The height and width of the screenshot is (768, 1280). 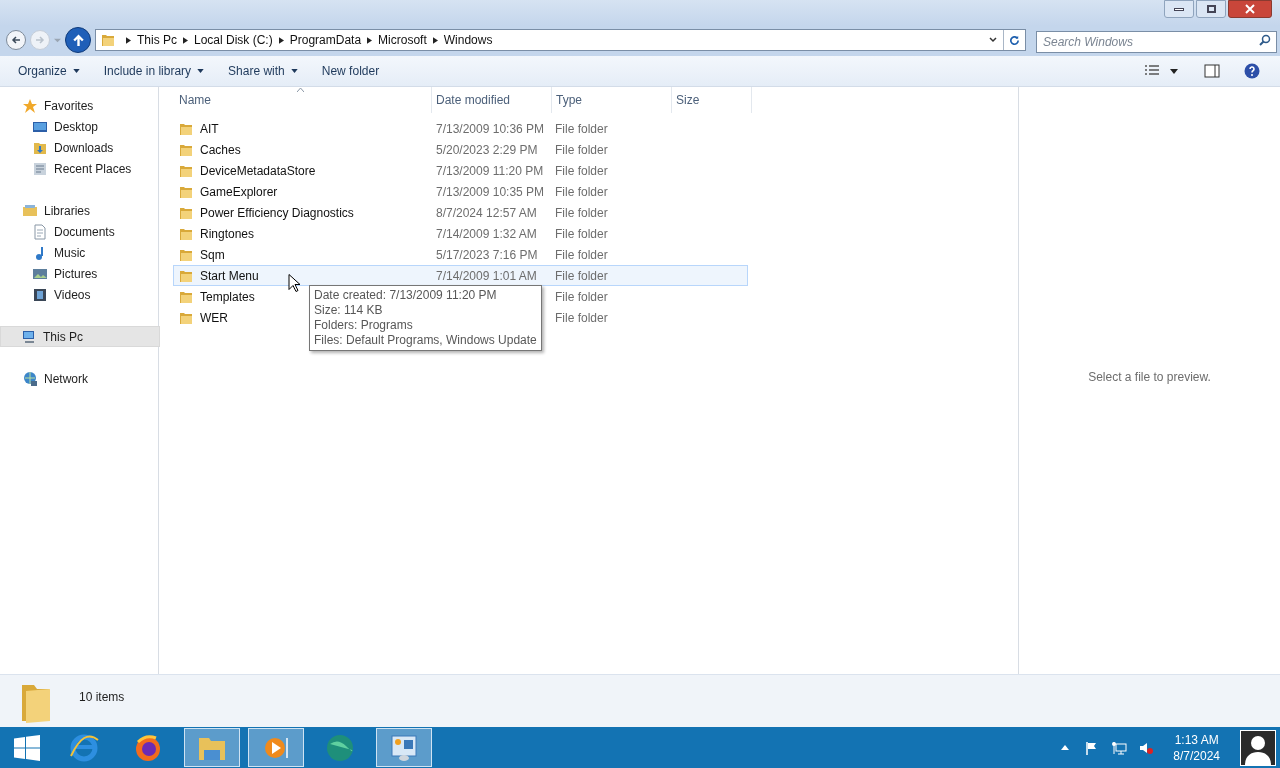 What do you see at coordinates (29, 336) in the screenshot?
I see `computer-icon` at bounding box center [29, 336].